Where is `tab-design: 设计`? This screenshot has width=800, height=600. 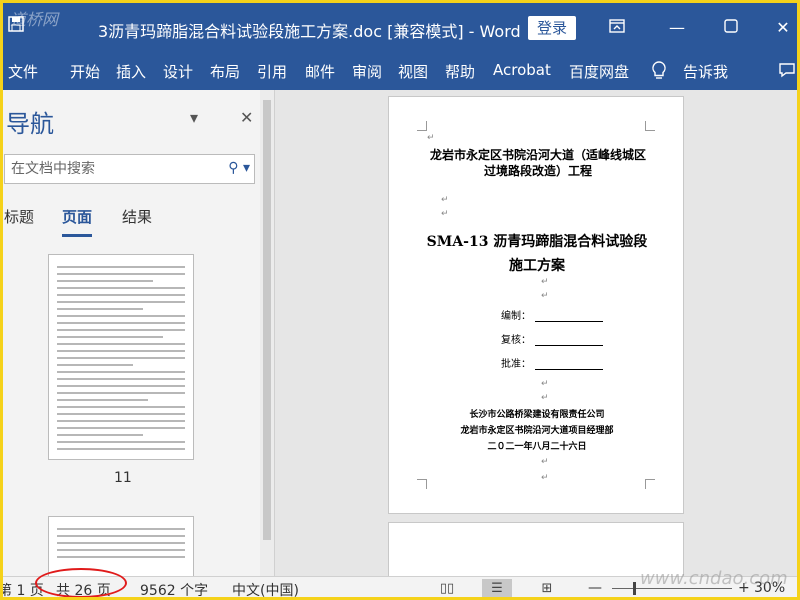 tab-design: 设计 is located at coordinates (178, 71).